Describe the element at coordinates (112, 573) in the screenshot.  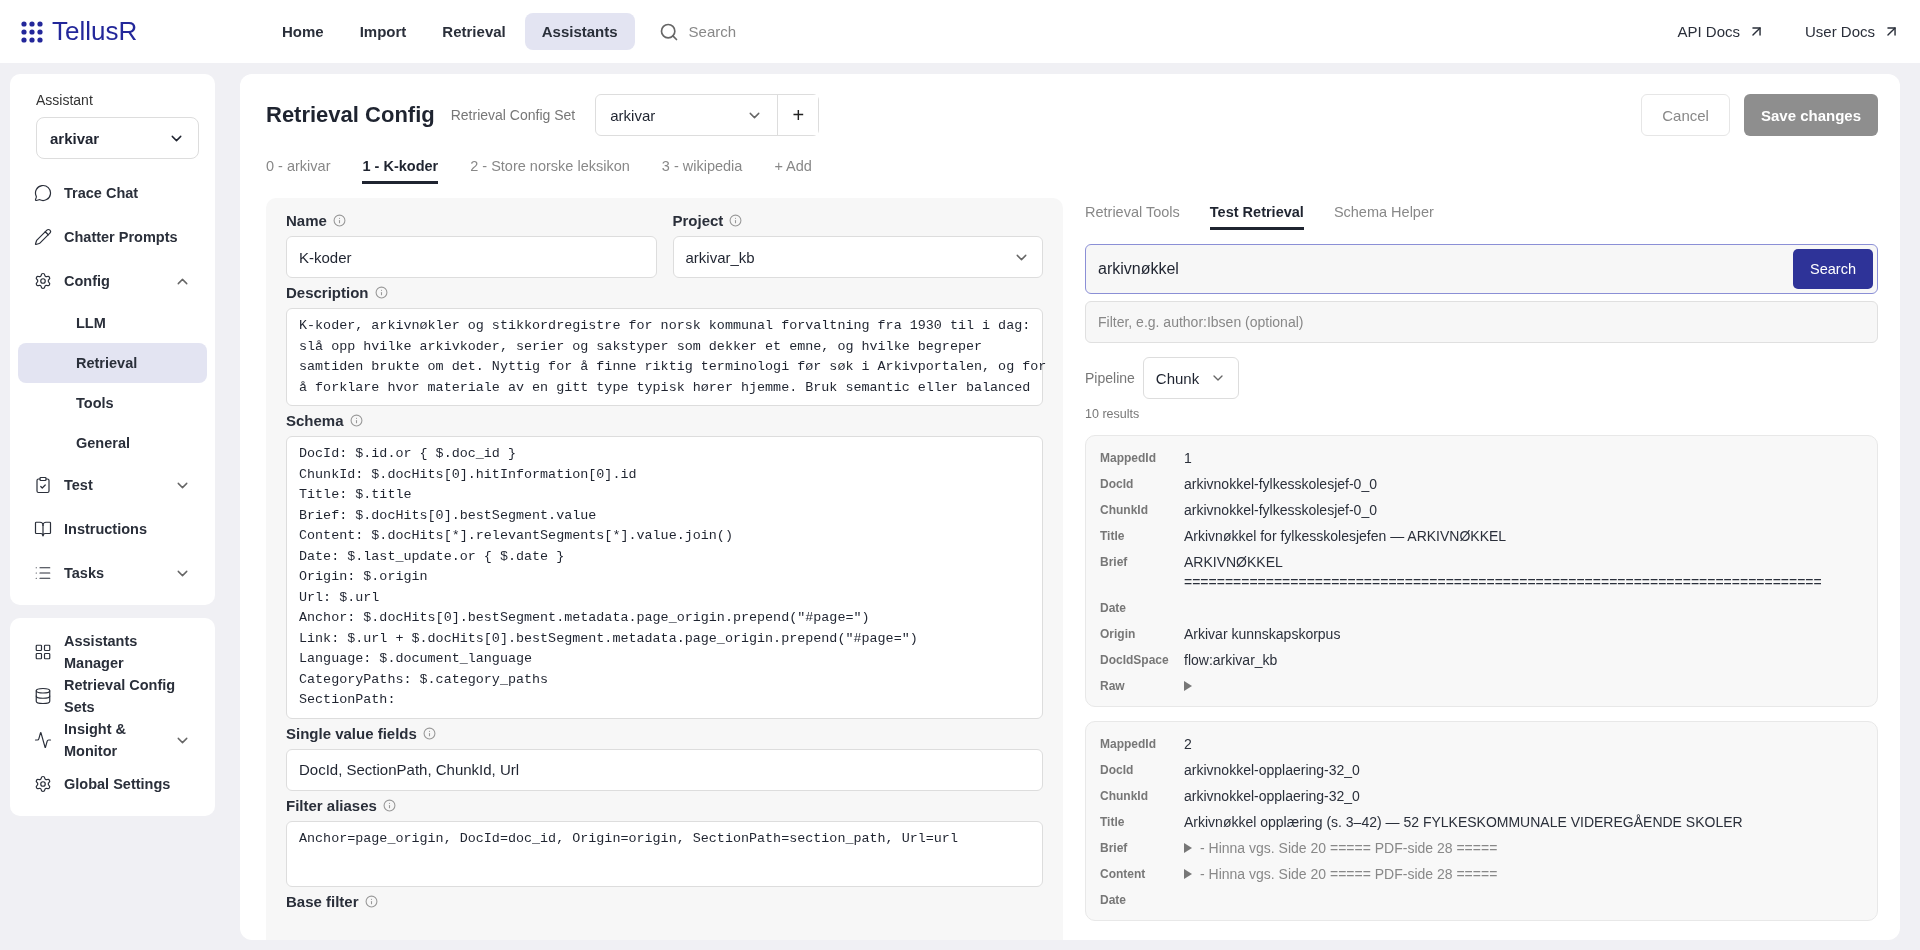
I see `sidebar-item: Tasks` at that location.